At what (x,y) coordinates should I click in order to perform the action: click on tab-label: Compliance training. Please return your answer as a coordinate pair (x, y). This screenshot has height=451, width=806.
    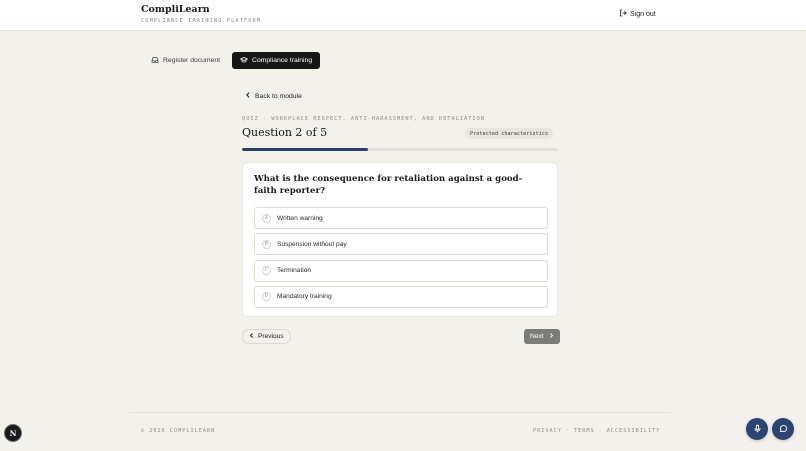
    Looking at the image, I should click on (282, 60).